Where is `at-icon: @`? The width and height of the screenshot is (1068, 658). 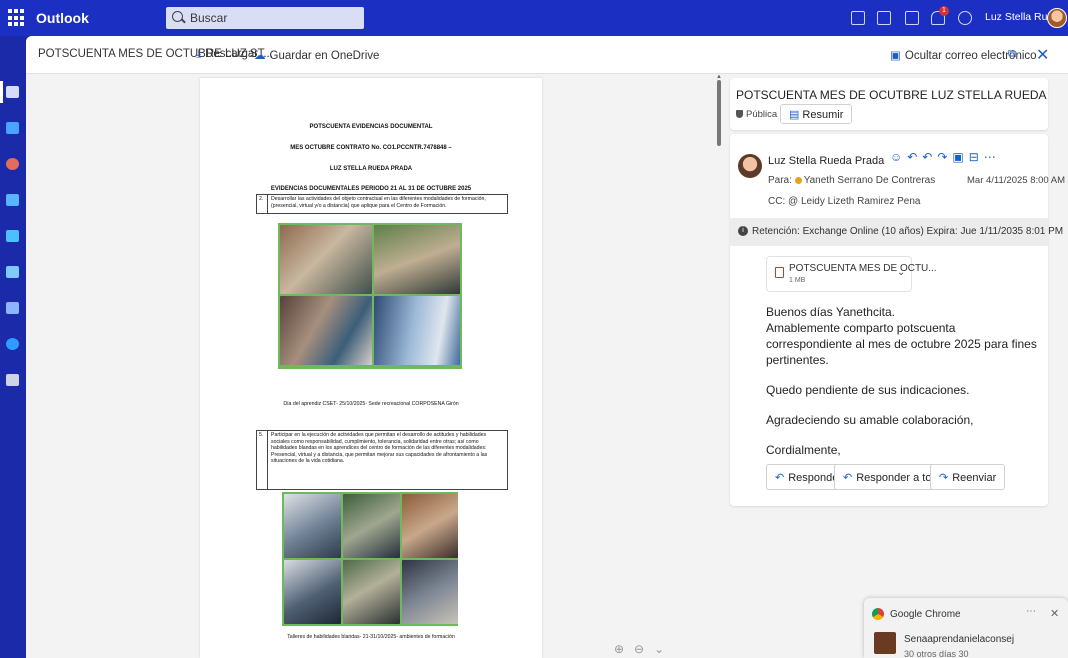
at-icon: @ is located at coordinates (793, 201).